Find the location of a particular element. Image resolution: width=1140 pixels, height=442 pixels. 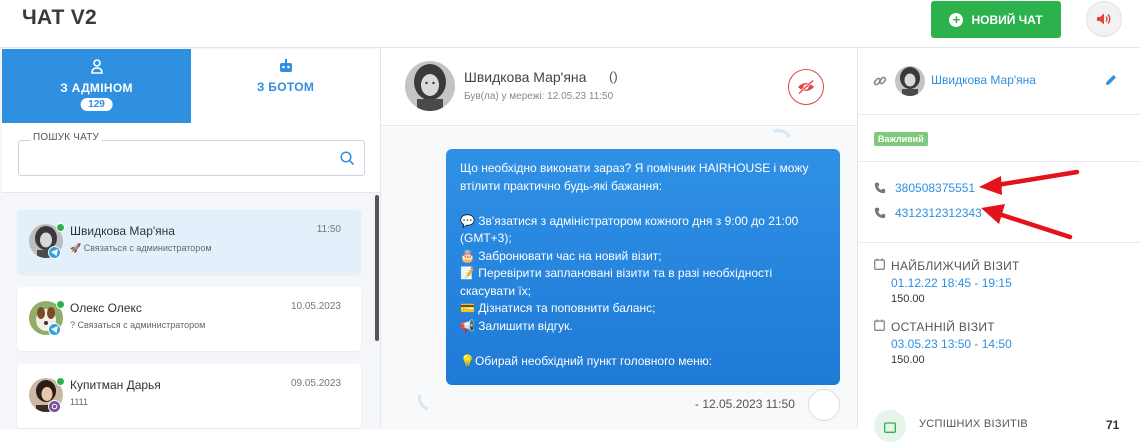

conversation-contact-name: Швидкова Мар'яна is located at coordinates (525, 77).